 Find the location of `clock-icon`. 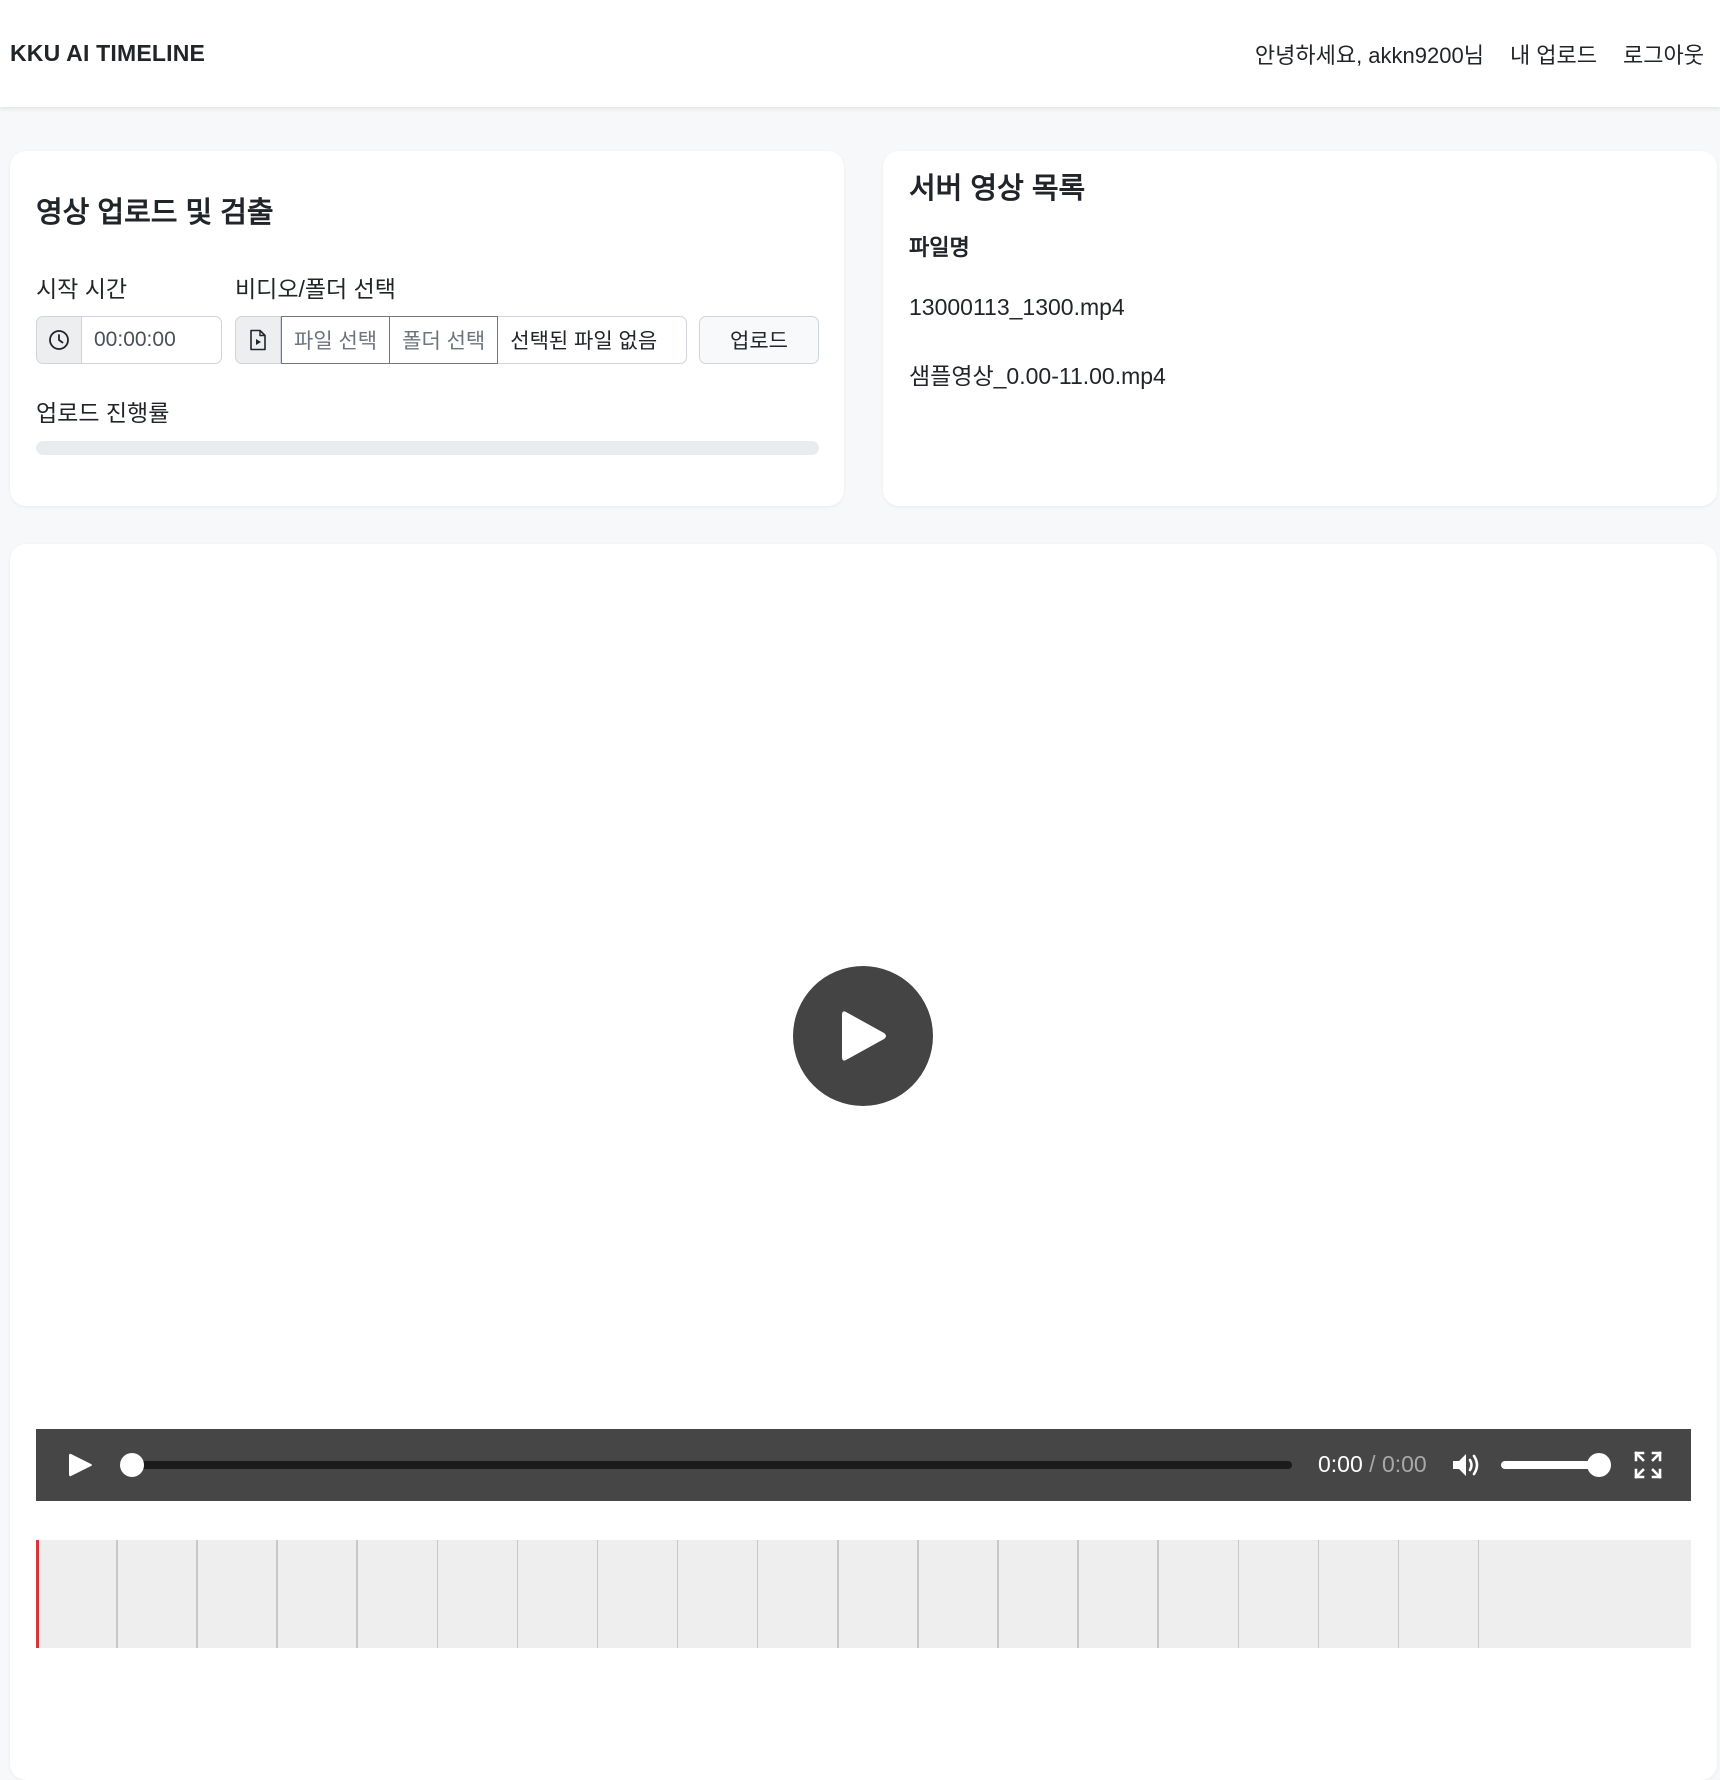

clock-icon is located at coordinates (59, 340).